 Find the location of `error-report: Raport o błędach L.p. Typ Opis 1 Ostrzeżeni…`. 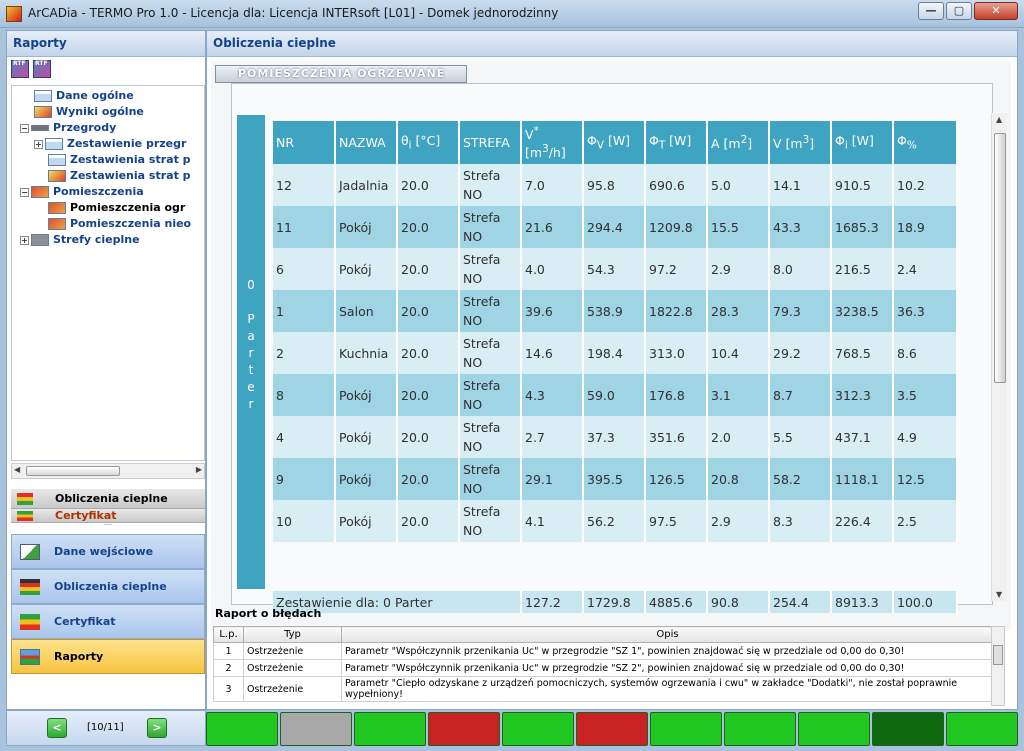

error-report: Raport o błędach L.p. Typ Opis 1 Ostrzeżeni… is located at coordinates (611, 656).